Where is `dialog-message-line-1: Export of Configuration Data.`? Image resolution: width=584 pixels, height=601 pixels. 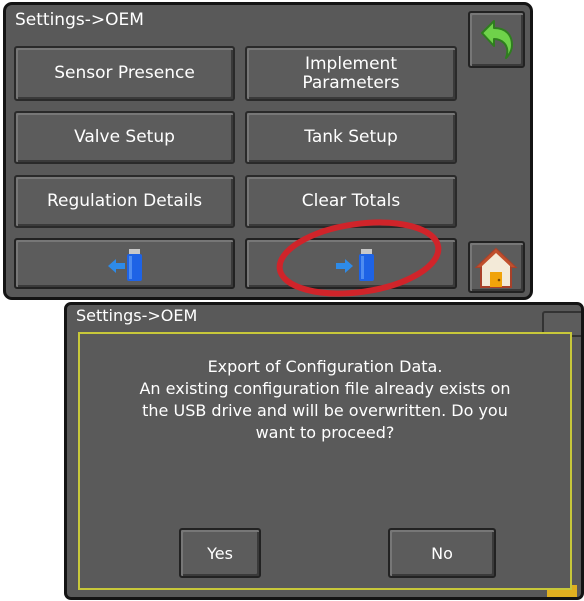
dialog-message-line-1: Export of Configuration Data. is located at coordinates (325, 366).